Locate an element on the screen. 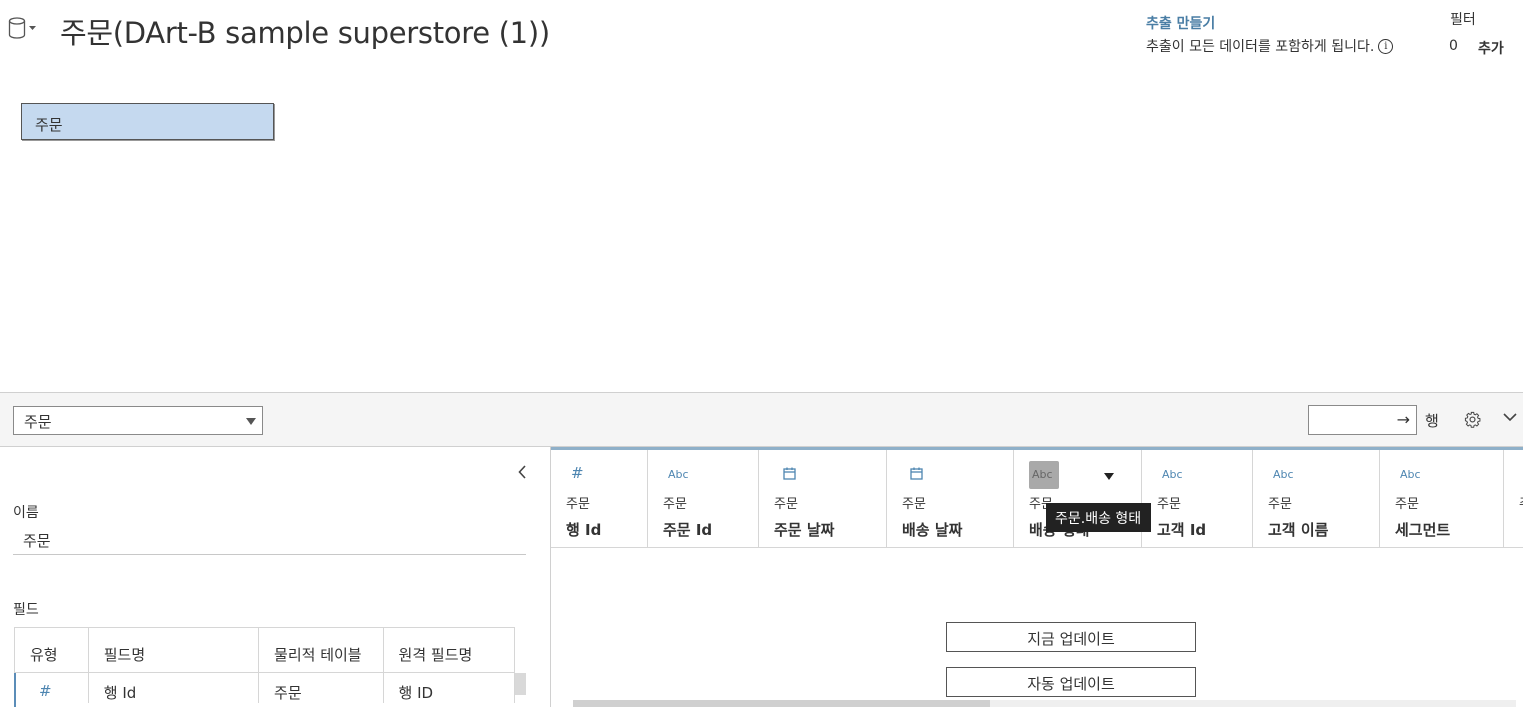 The image size is (1523, 707). name-field: 주문 is located at coordinates (269, 541).